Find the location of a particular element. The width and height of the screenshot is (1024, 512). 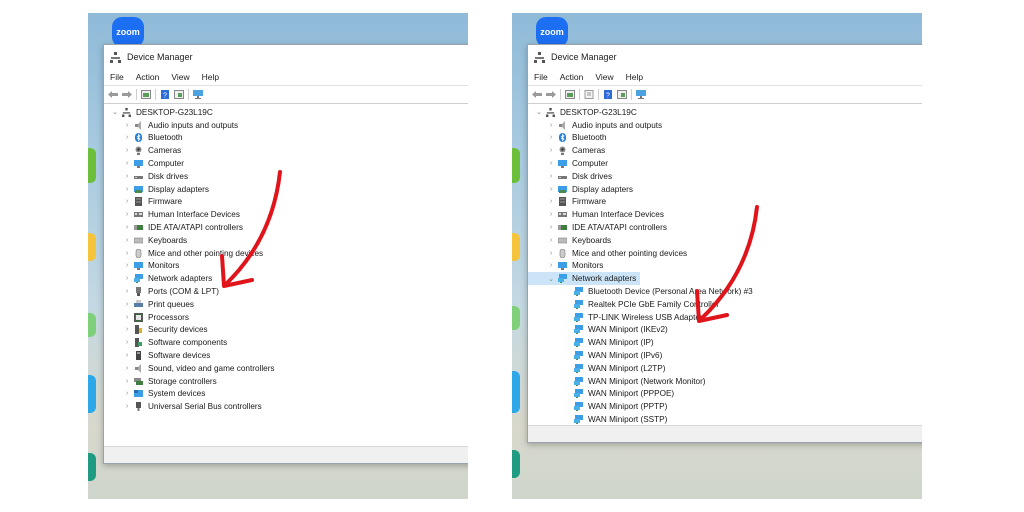

tree-device-item: WAN Miniport (Network Monitor) is located at coordinates (725, 381).